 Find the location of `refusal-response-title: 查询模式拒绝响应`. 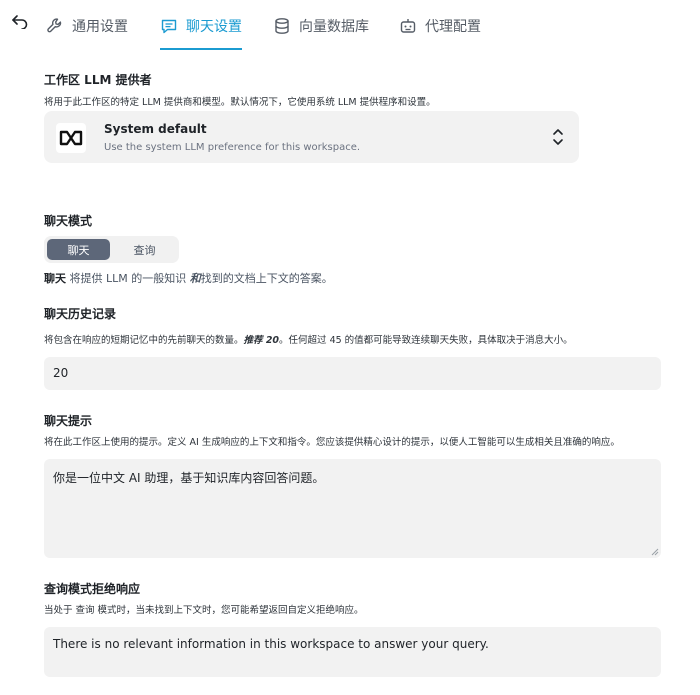

refusal-response-title: 查询模式拒绝响应 is located at coordinates (92, 589).